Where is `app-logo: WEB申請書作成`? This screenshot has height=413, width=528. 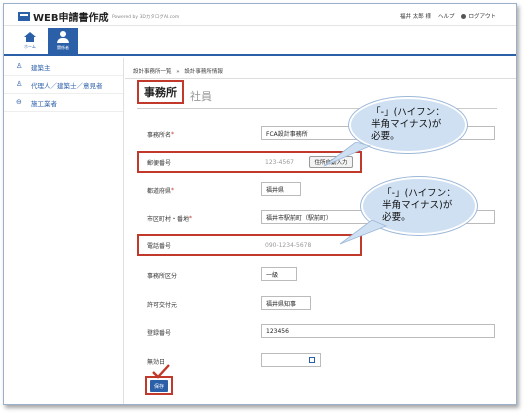
app-logo: WEB申請書作成 is located at coordinates (63, 17).